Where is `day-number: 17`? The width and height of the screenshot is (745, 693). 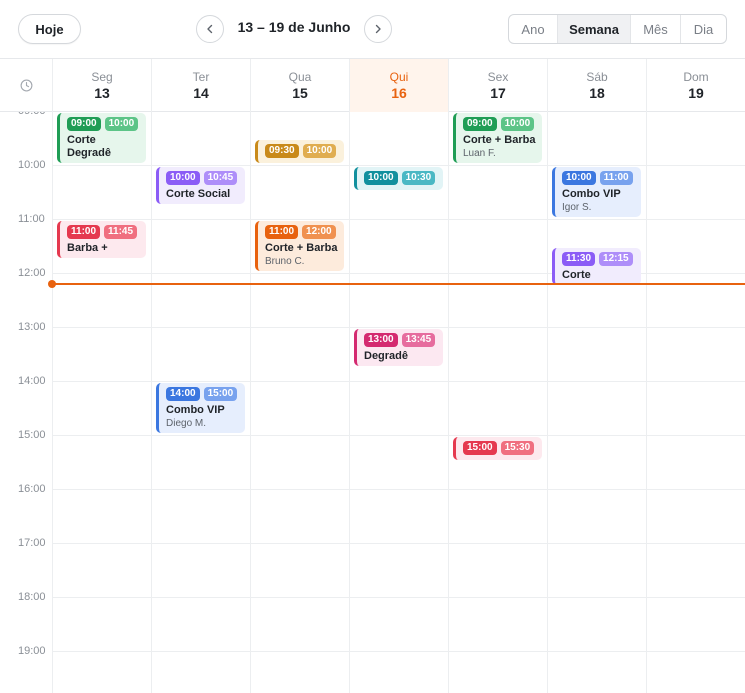 day-number: 17 is located at coordinates (498, 93).